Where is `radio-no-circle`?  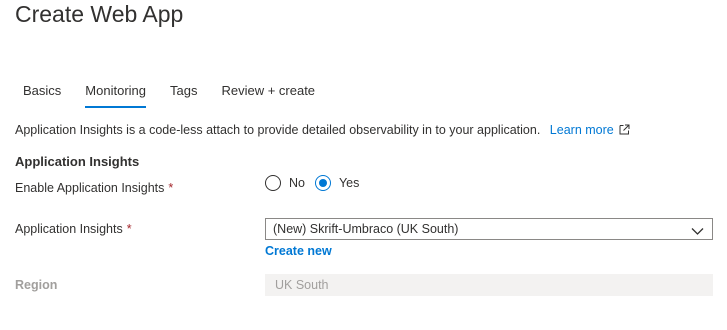
radio-no-circle is located at coordinates (273, 183).